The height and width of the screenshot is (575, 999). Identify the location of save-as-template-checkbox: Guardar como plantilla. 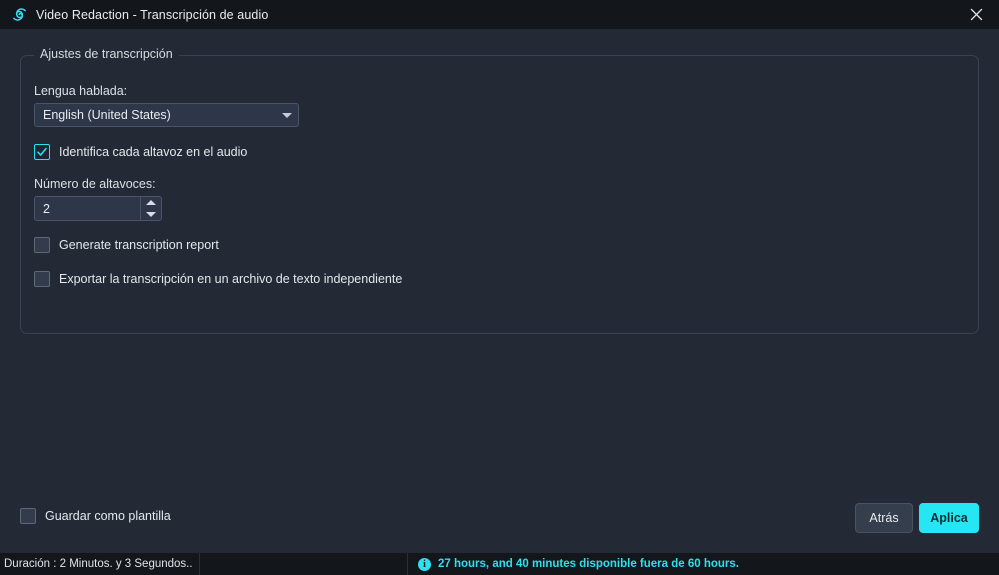
(95, 516).